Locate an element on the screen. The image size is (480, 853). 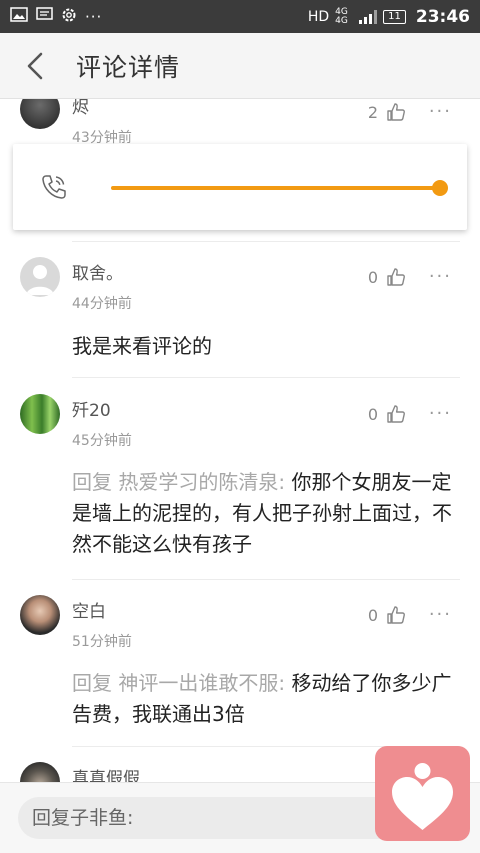
like-button: 2 is located at coordinates (387, 112).